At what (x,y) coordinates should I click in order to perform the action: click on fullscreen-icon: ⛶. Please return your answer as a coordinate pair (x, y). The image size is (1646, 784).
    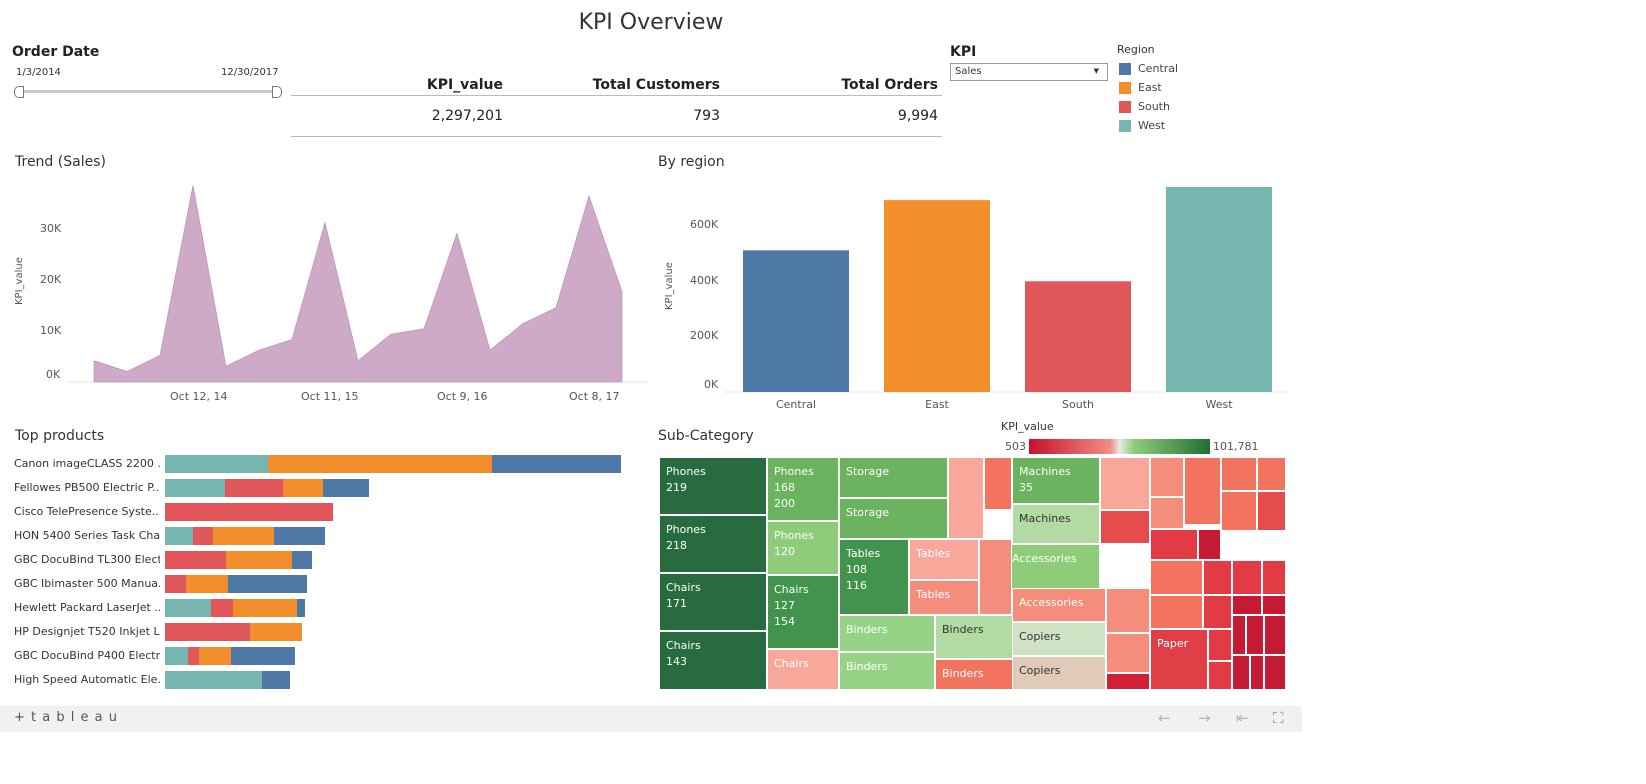
    Looking at the image, I should click on (1278, 718).